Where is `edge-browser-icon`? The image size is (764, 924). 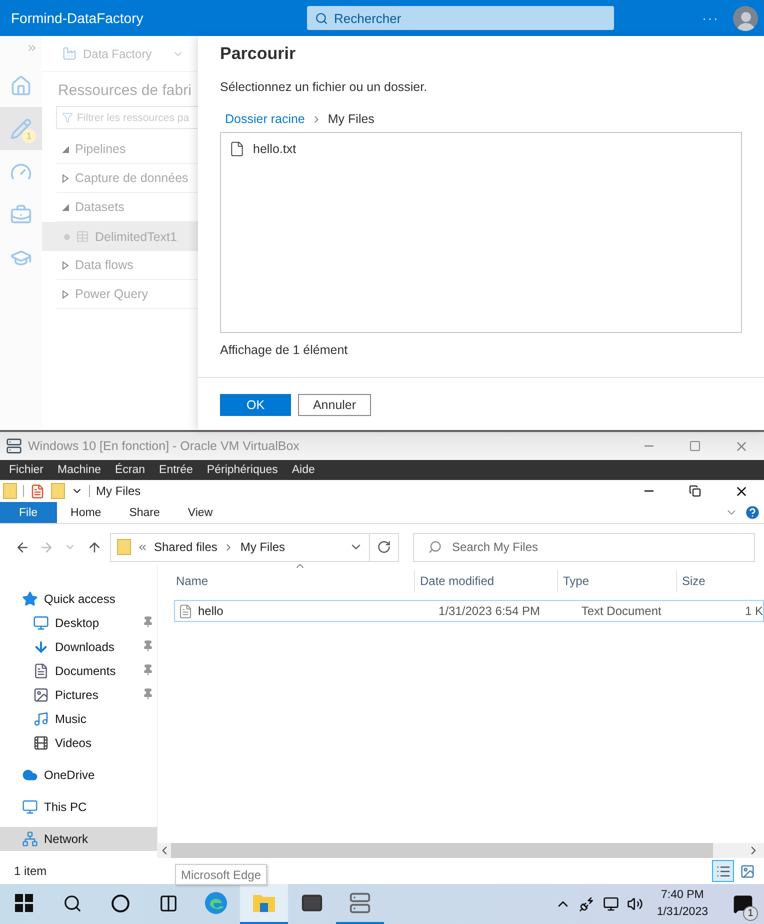
edge-browser-icon is located at coordinates (216, 903).